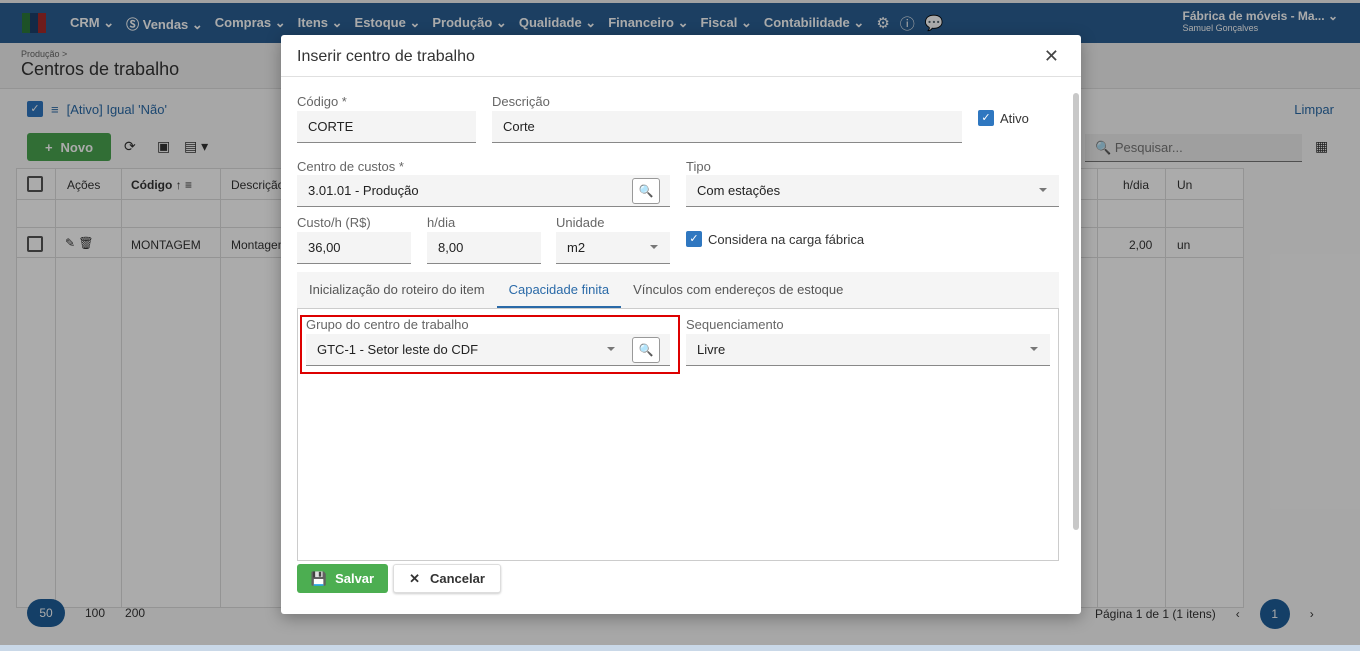  I want to click on hdia-input: 8,00, so click(484, 248).